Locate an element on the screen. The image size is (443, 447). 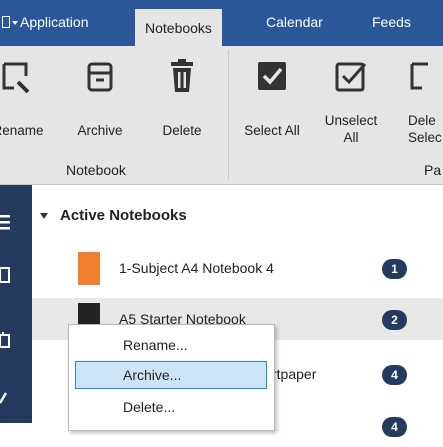
list-item: 1-Subject A4 Notebook 4 1 is located at coordinates (237, 268).